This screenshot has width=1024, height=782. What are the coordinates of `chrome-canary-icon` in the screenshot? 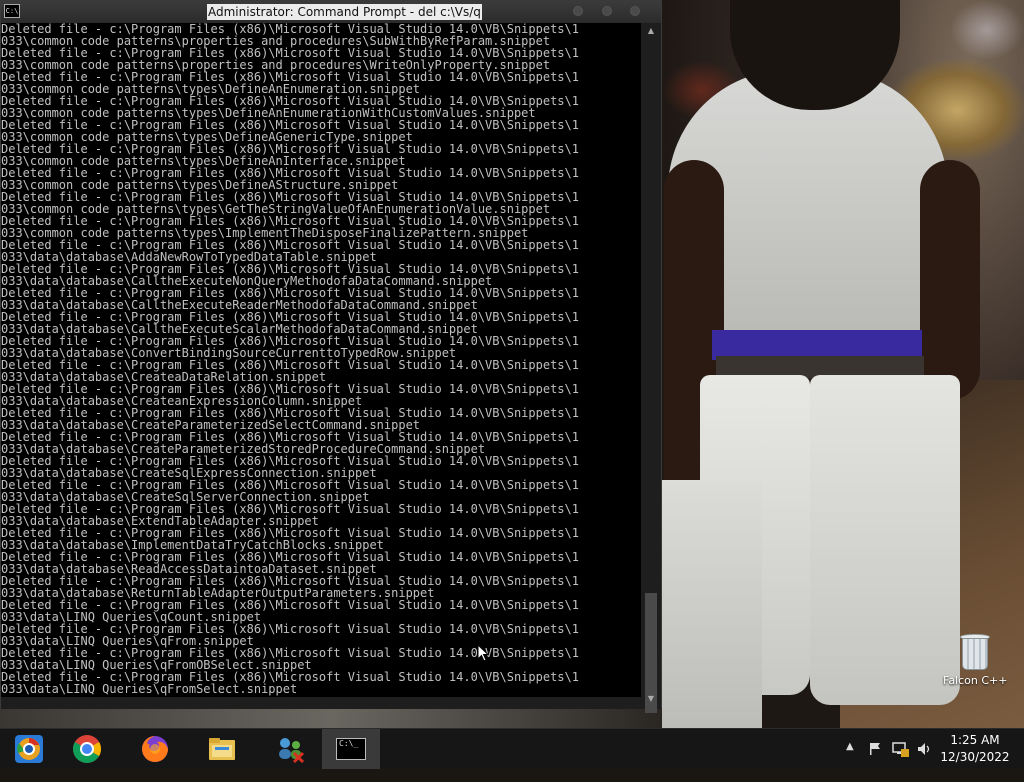 It's located at (29, 749).